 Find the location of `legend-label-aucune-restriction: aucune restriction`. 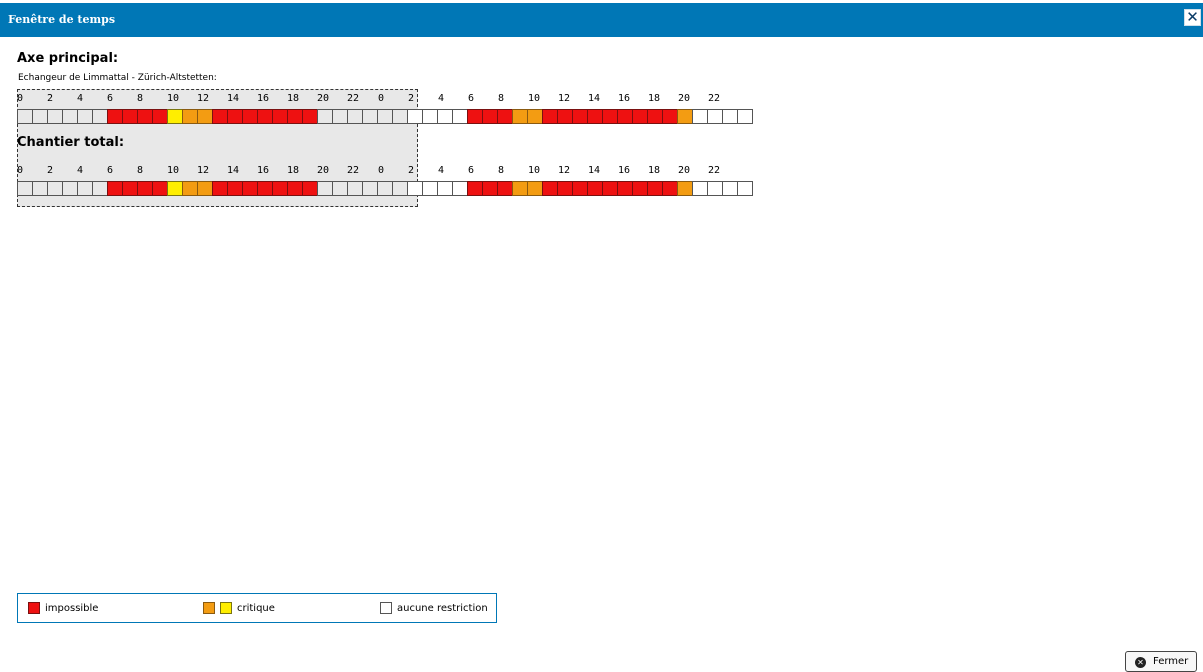

legend-label-aucune-restriction: aucune restriction is located at coordinates (442, 608).